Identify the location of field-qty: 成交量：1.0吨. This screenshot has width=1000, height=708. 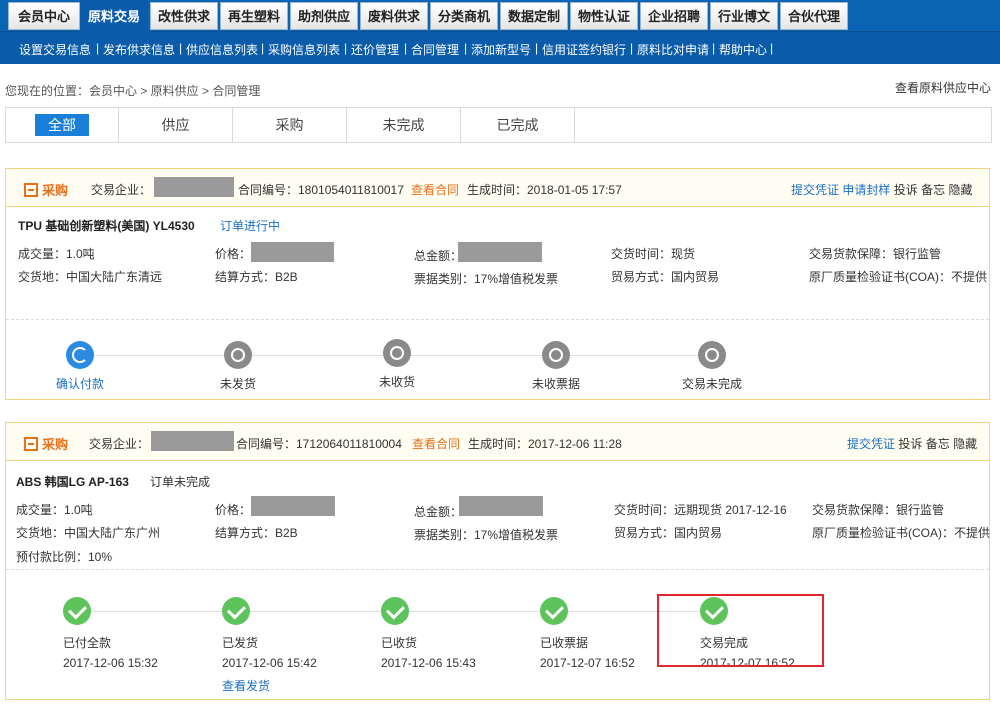
(54, 510).